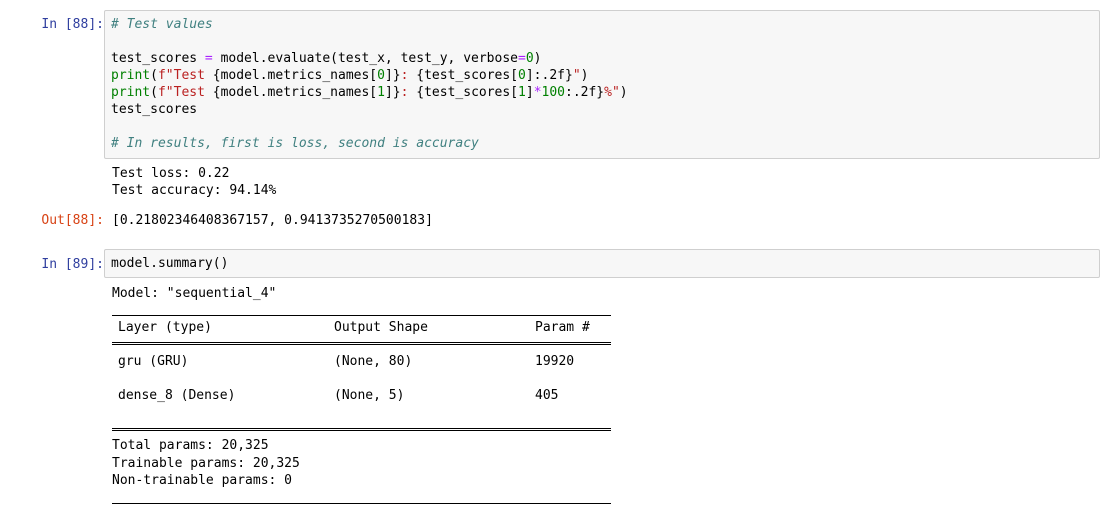  I want to click on summary-model-name: Model: "sequential_4", so click(194, 293).